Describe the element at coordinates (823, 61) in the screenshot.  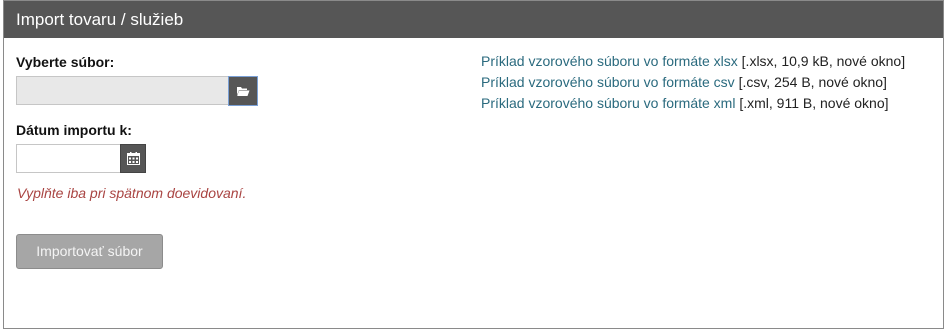
I see `sample-meta-xlsx: [.xlsx, 10,9 kB, nové okno]` at that location.